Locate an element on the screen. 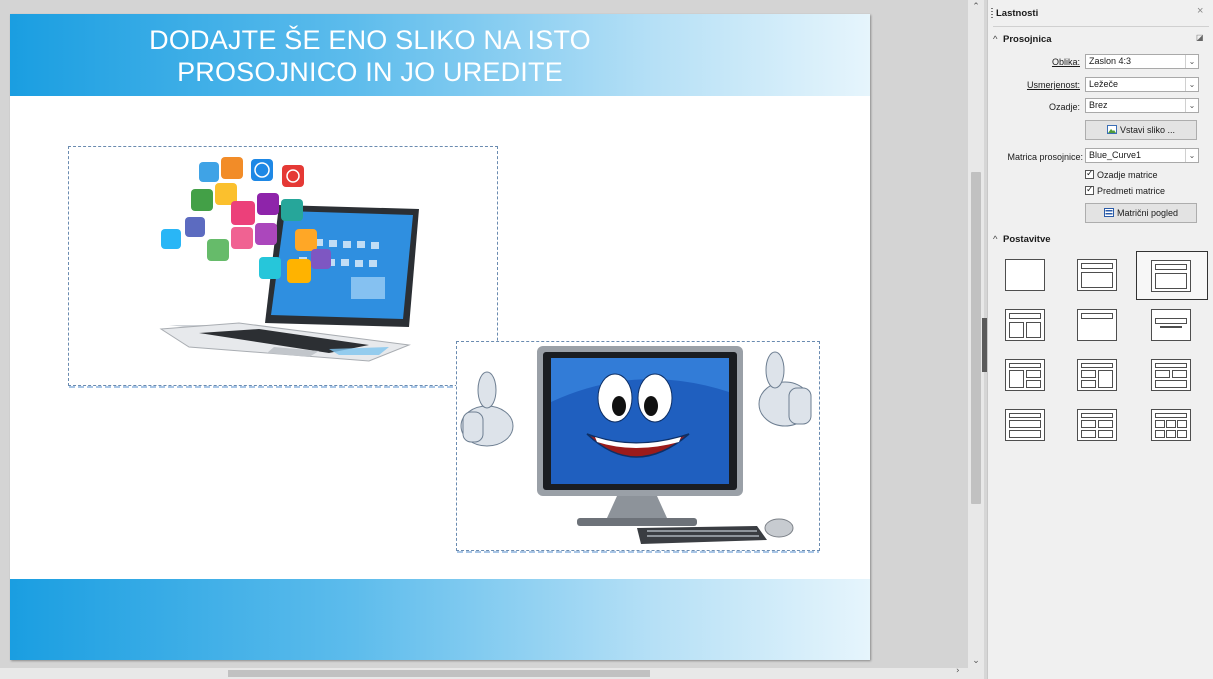 The width and height of the screenshot is (1213, 679). layout-title-2-content-over-content is located at coordinates (1171, 375).